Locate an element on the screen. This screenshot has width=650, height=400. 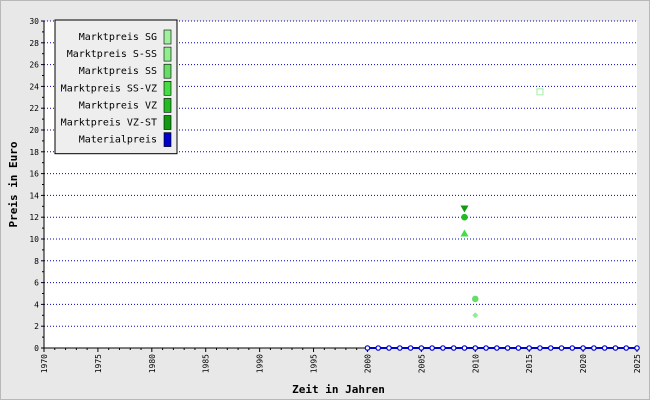
y-tick-label: 22 is located at coordinates (34, 108).